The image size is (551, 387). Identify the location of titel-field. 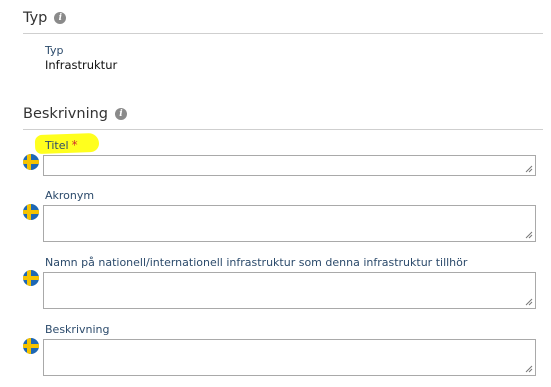
(289, 165).